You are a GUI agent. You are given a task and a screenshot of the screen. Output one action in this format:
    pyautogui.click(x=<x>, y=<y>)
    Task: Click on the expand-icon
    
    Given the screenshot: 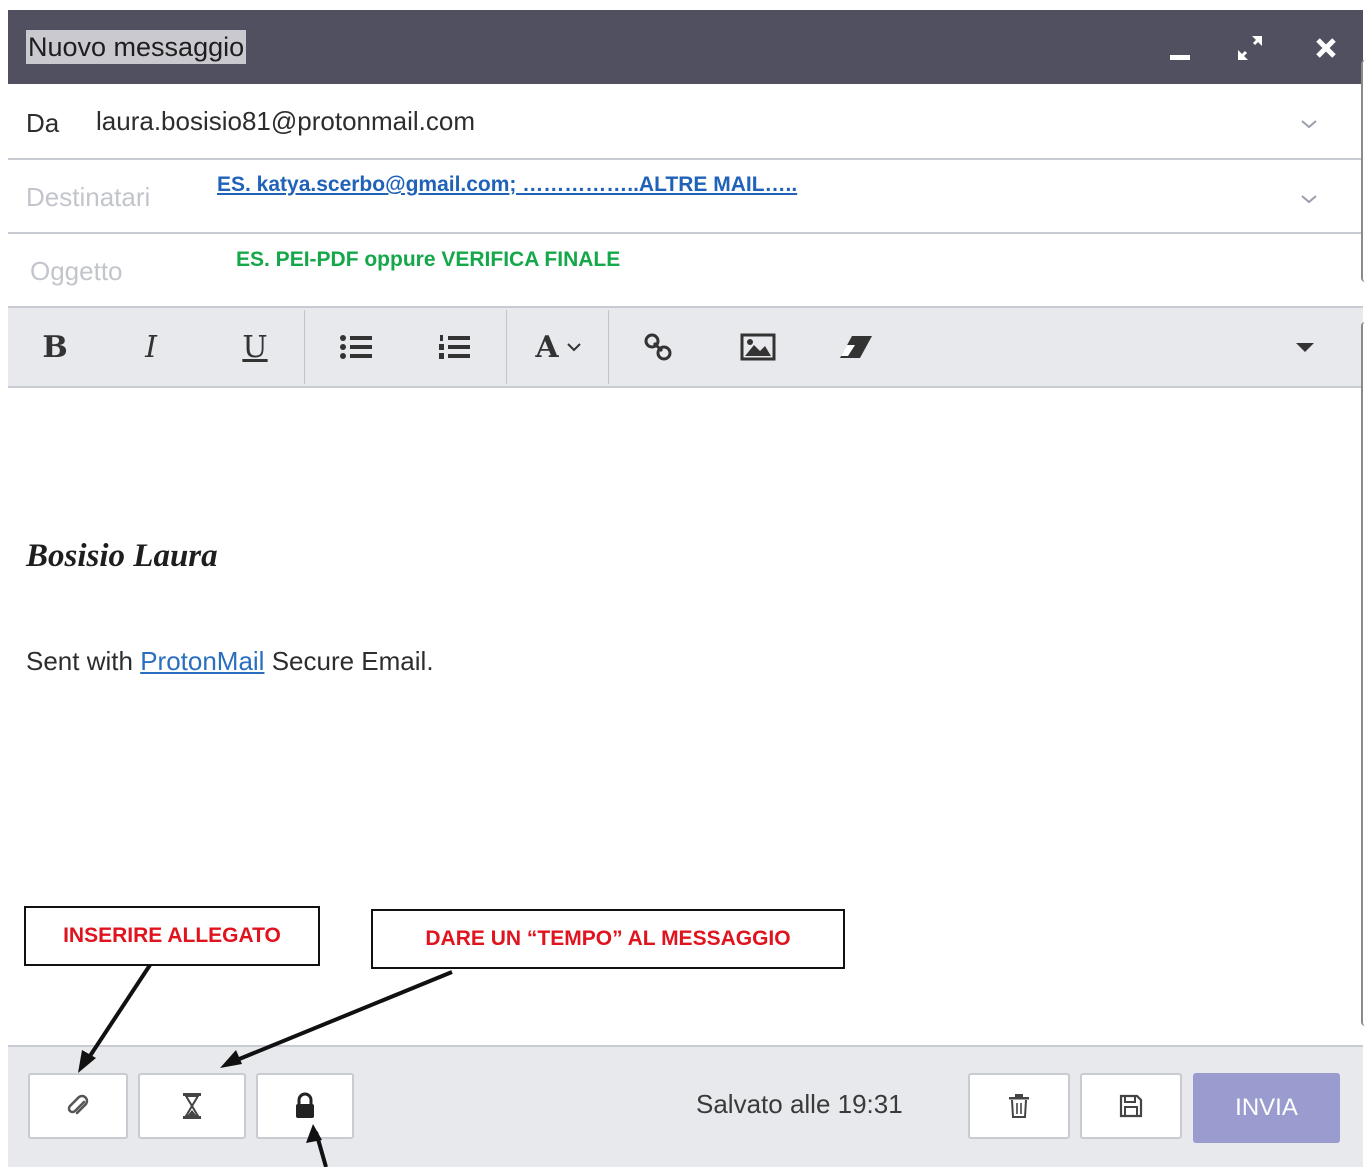 What is the action you would take?
    pyautogui.click(x=1250, y=48)
    